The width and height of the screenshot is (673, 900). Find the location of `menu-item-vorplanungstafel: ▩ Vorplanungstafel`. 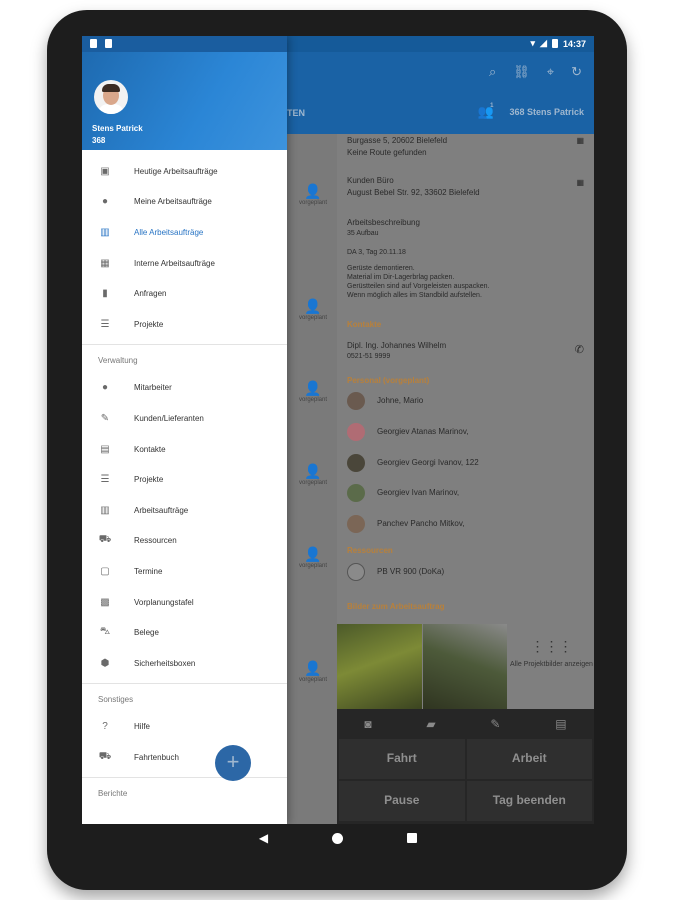

menu-item-vorplanungstafel: ▩ Vorplanungstafel is located at coordinates (184, 602).